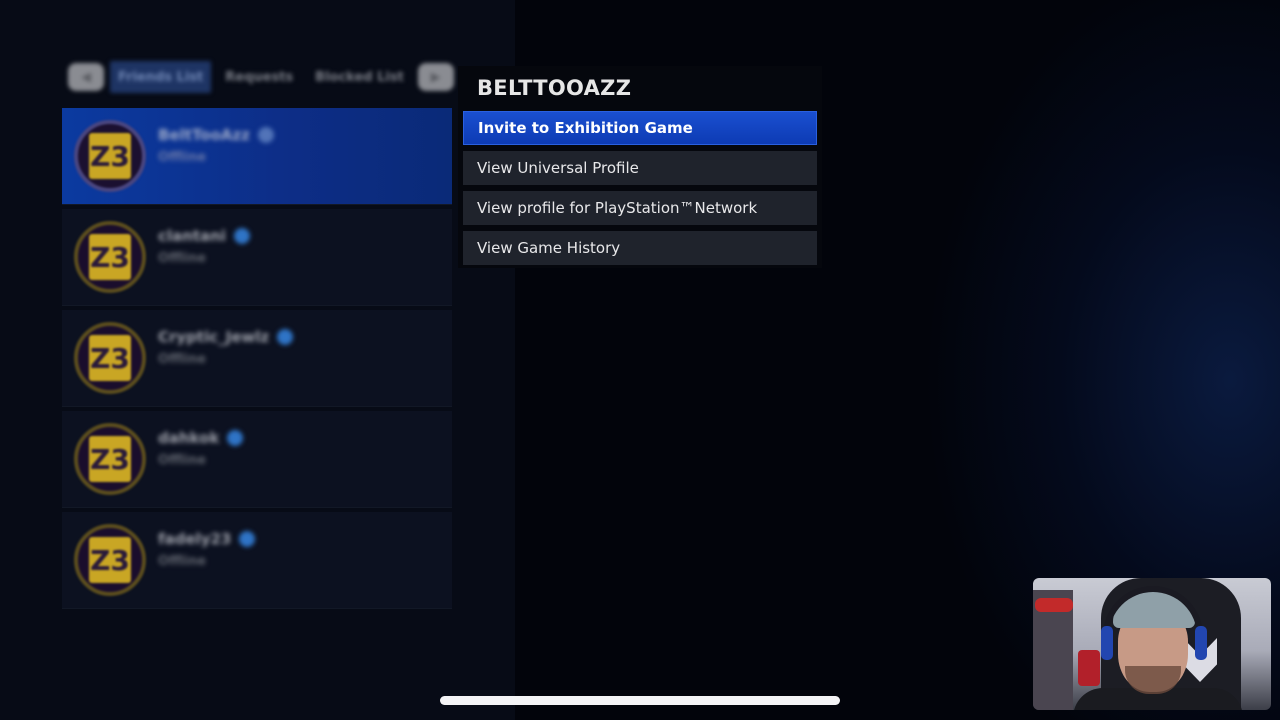 The height and width of the screenshot is (720, 1280). What do you see at coordinates (257, 459) in the screenshot?
I see `friend-row: Z3 dahkok Offline` at bounding box center [257, 459].